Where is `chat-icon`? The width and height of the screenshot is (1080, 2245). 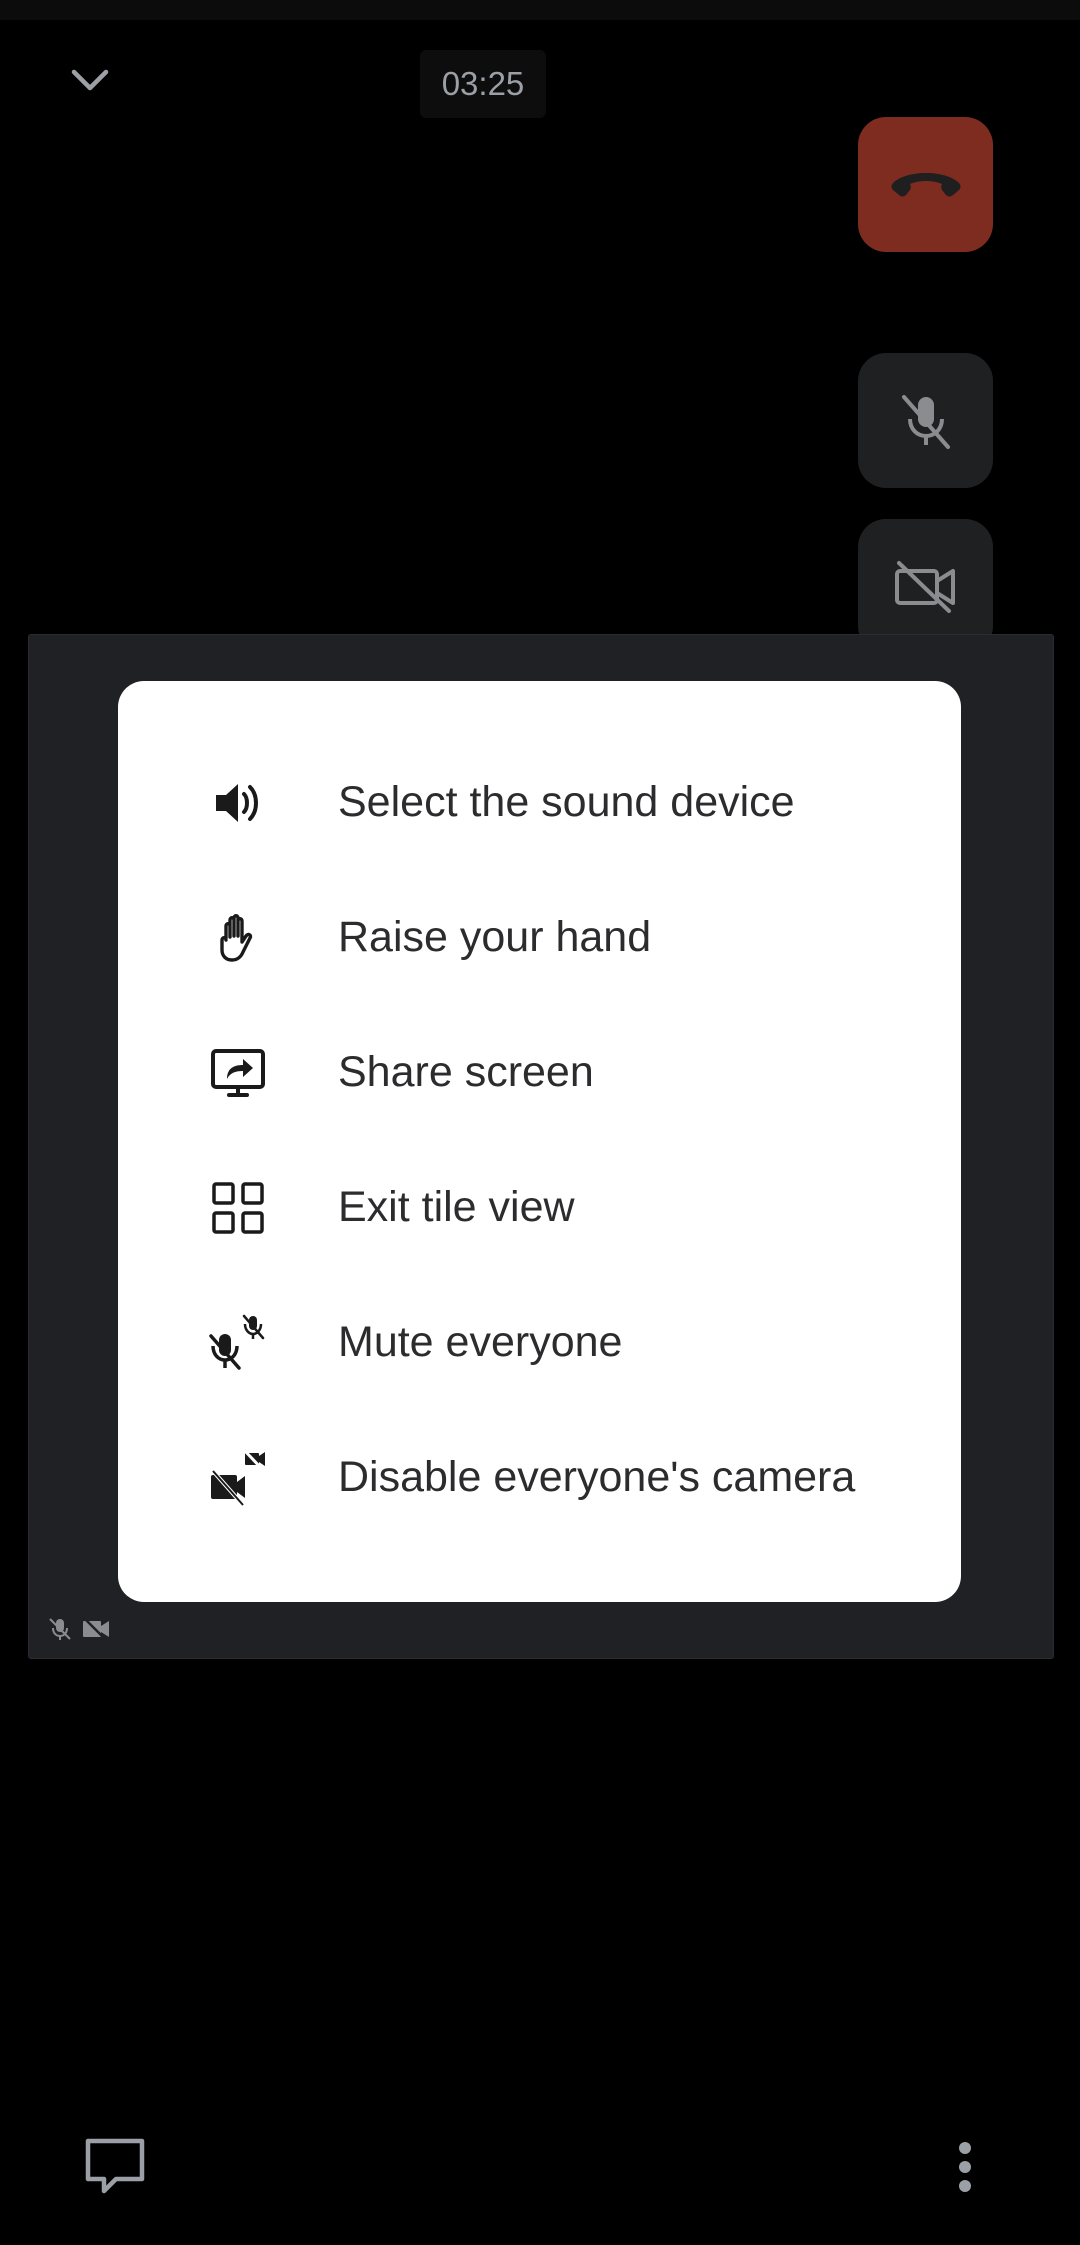 chat-icon is located at coordinates (115, 2166).